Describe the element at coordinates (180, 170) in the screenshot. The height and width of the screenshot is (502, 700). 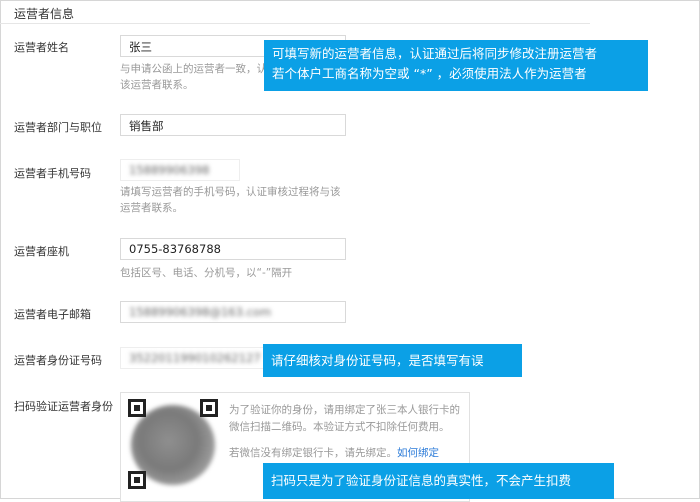
I see `operator-phone-input: 15889906398` at that location.